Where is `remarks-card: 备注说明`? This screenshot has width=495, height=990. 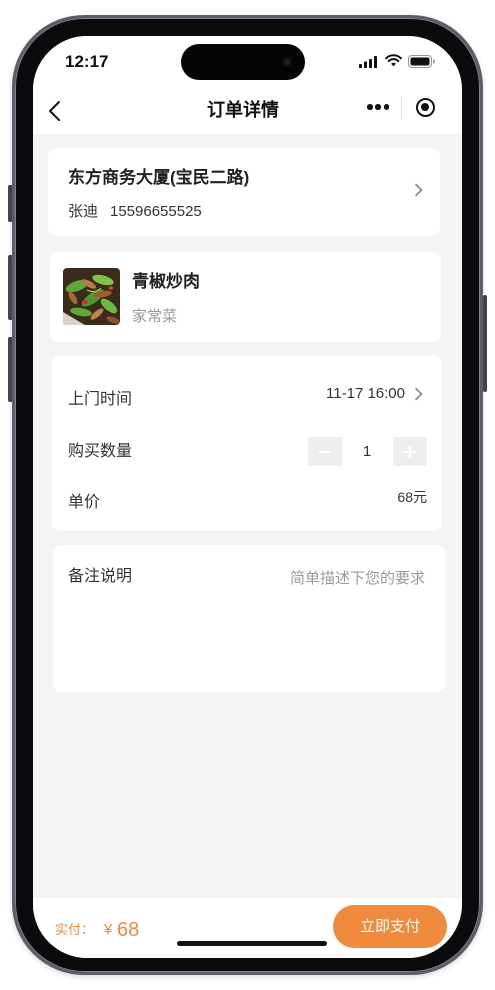 remarks-card: 备注说明 is located at coordinates (249, 618).